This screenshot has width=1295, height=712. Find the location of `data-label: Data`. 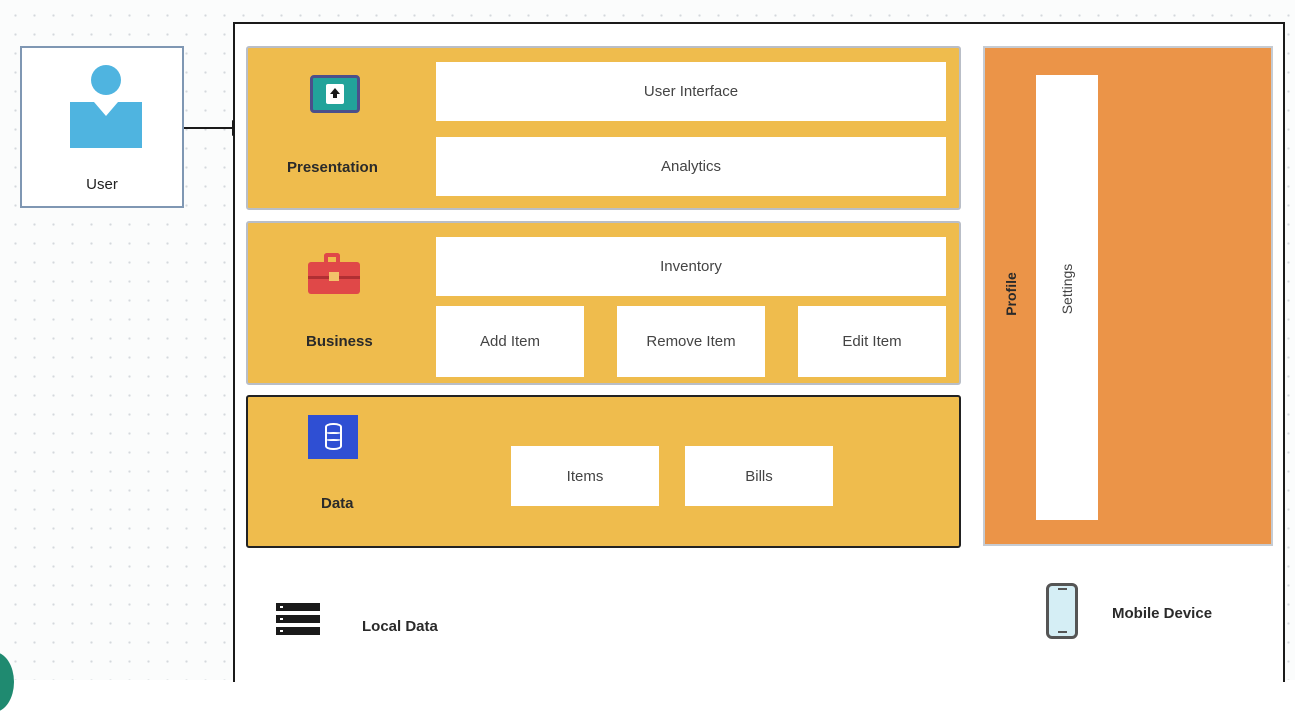

data-label: Data is located at coordinates (337, 503).